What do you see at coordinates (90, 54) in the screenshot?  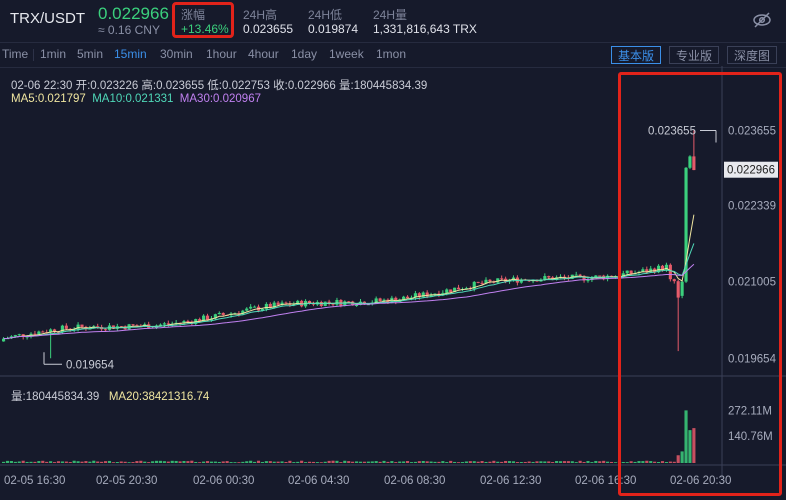 I see `timeframe-5min: 5min` at bounding box center [90, 54].